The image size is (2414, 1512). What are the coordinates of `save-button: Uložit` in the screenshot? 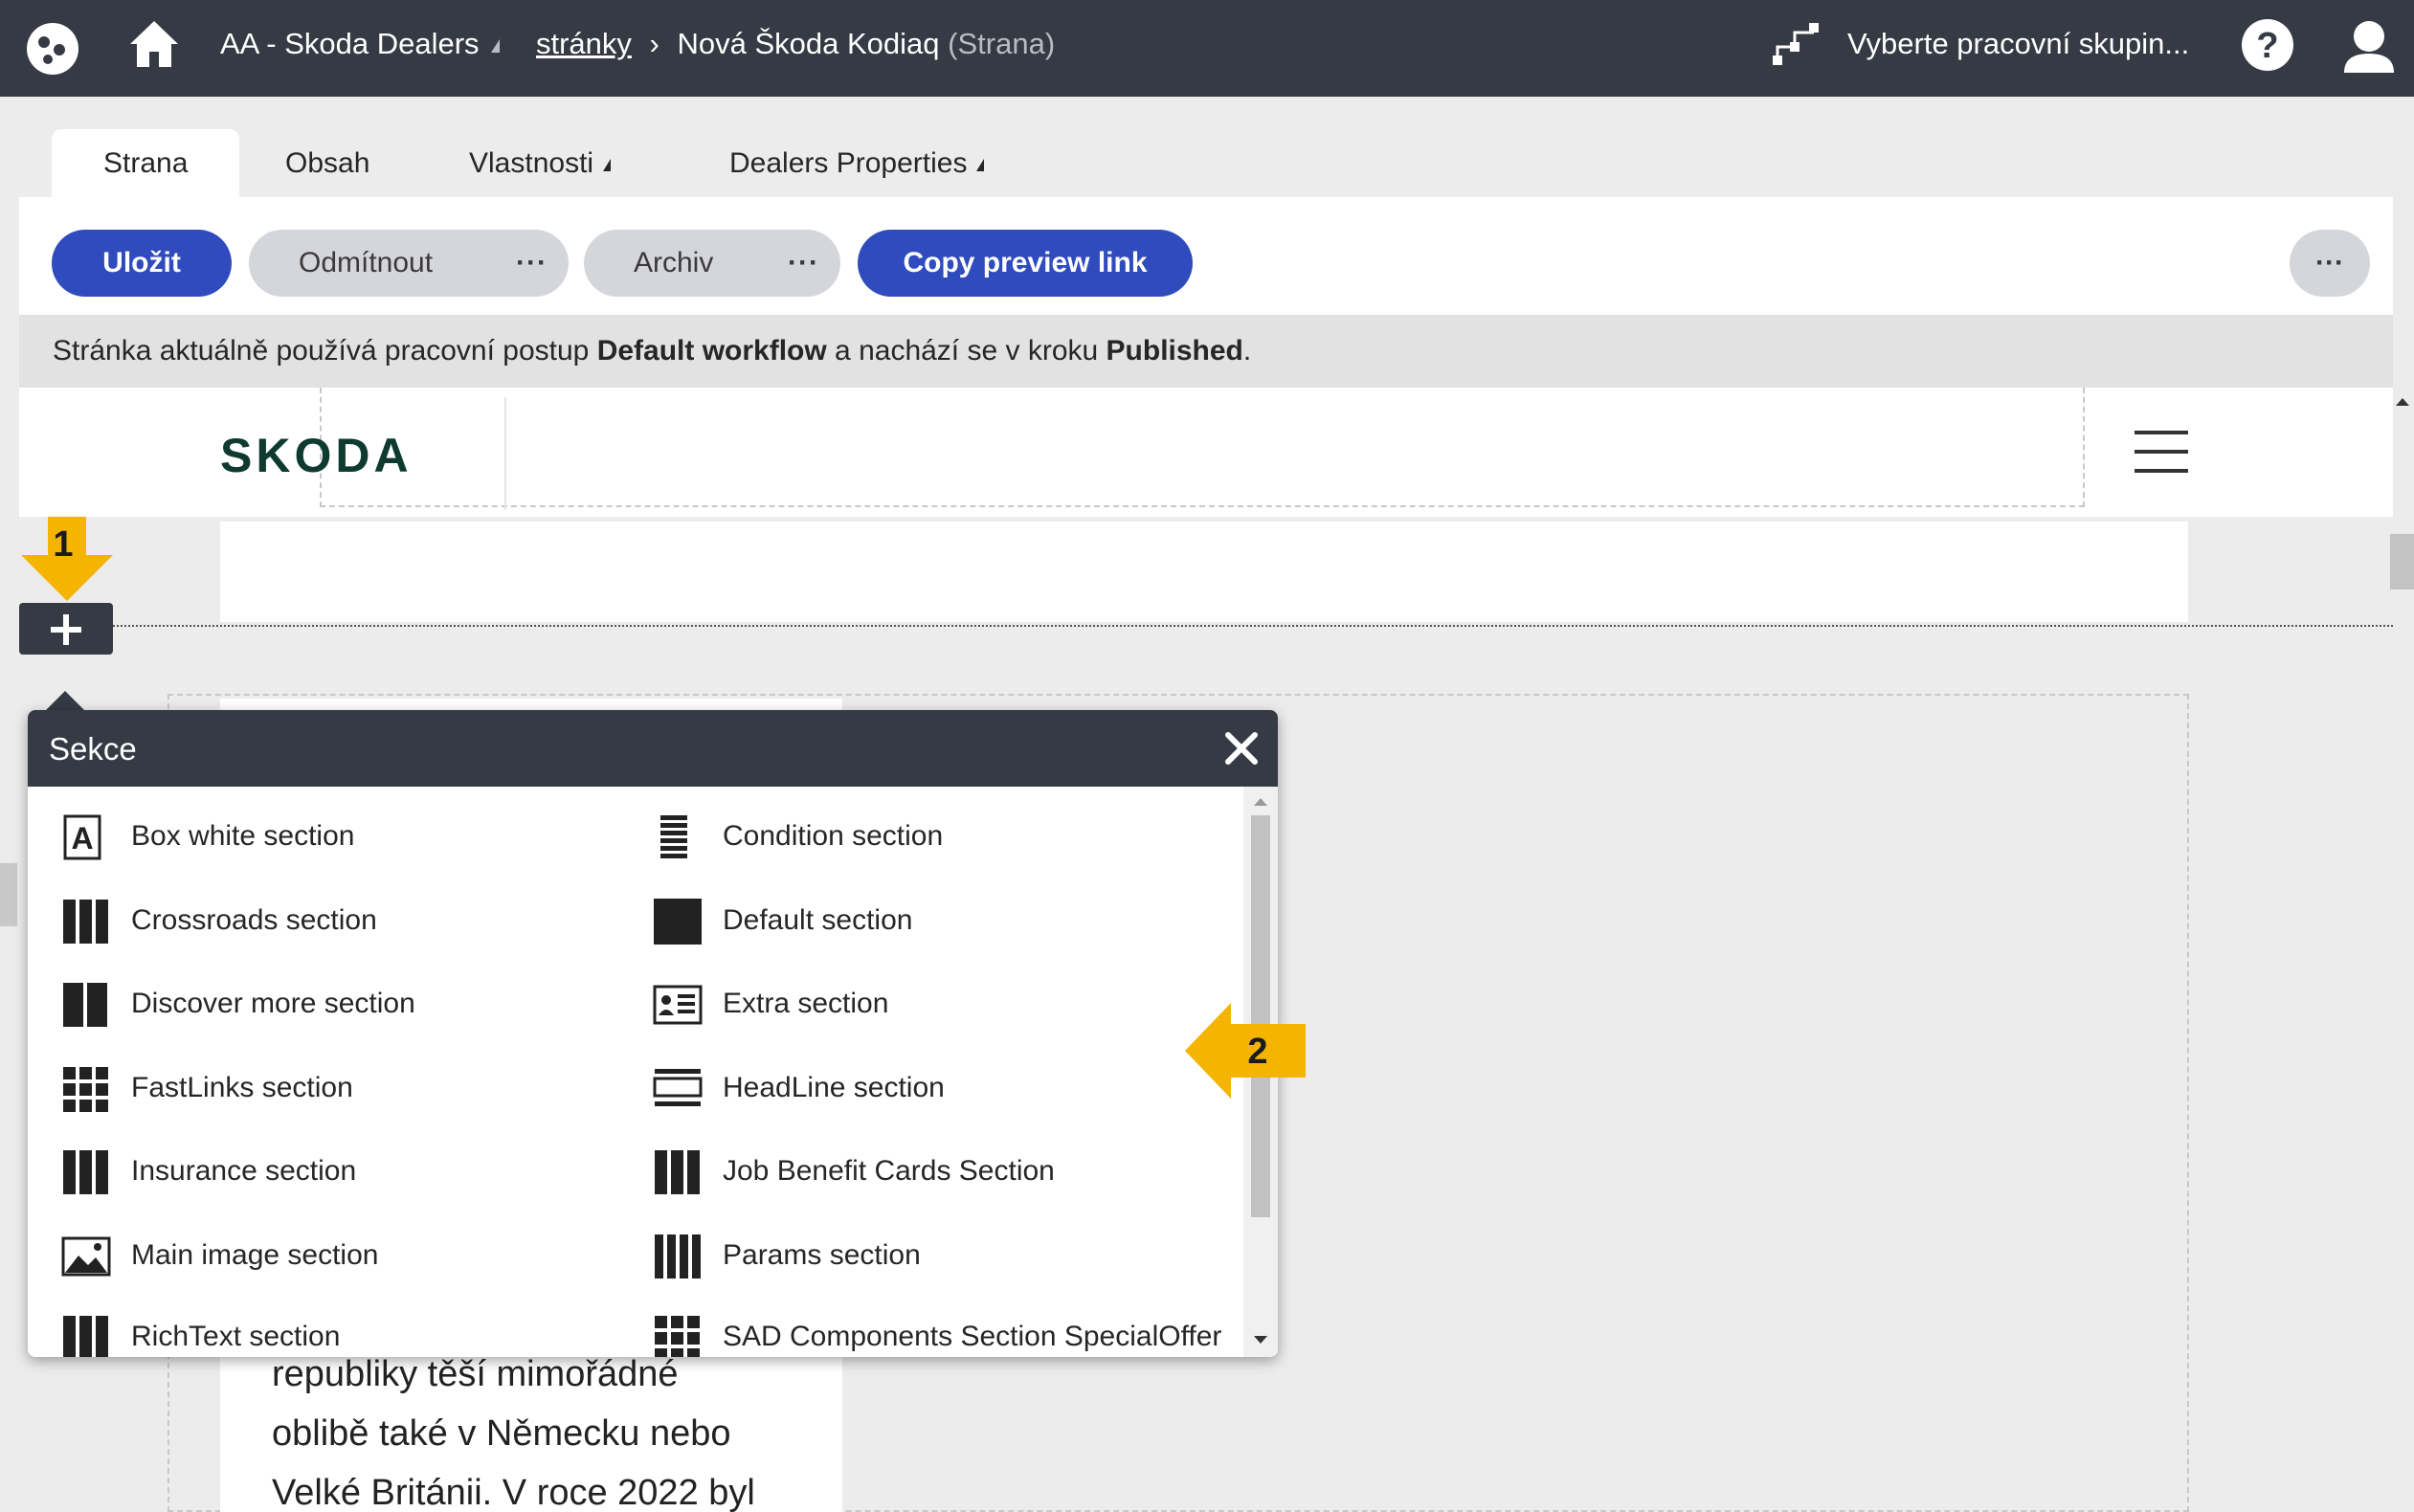 It's located at (142, 263).